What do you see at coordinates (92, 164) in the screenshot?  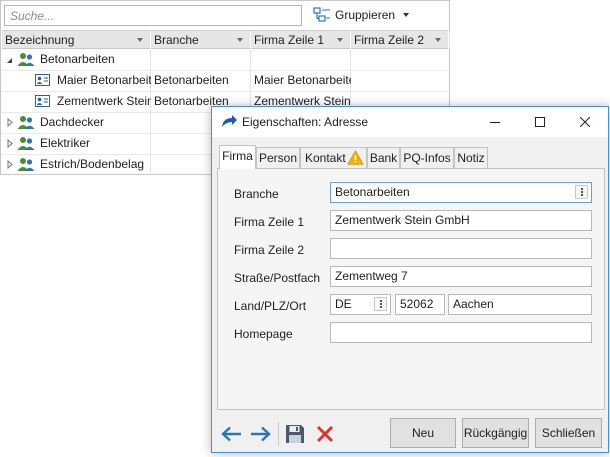 I see `group-label: Estrich/Bodenbelag` at bounding box center [92, 164].